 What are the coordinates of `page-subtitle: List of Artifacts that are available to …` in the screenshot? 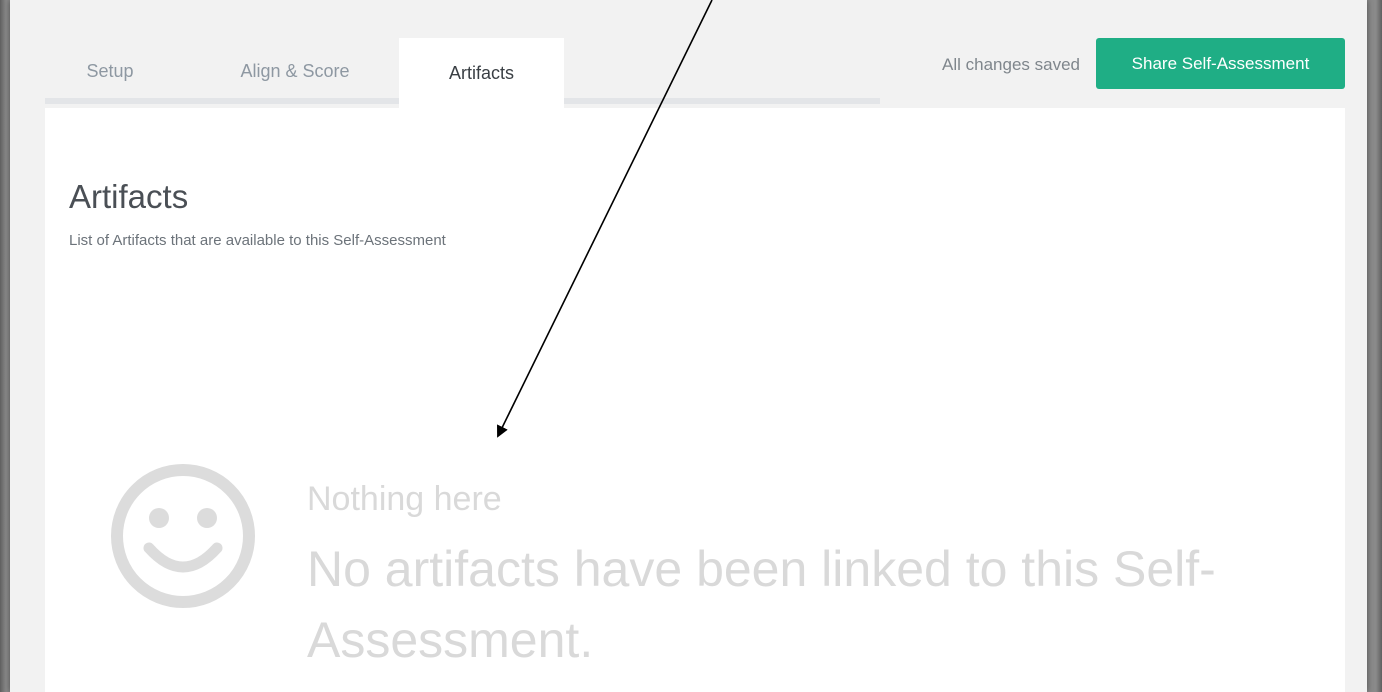 It's located at (257, 240).